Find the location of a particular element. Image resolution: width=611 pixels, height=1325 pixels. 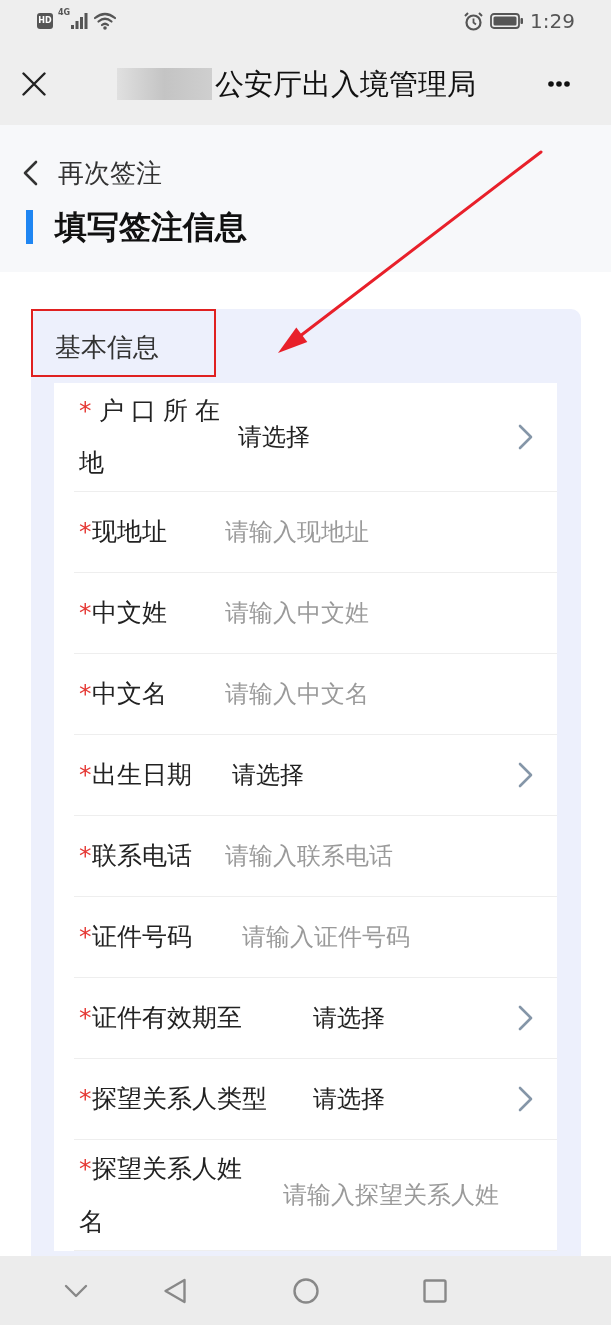

field-label: *证件号码 is located at coordinates (135, 937).